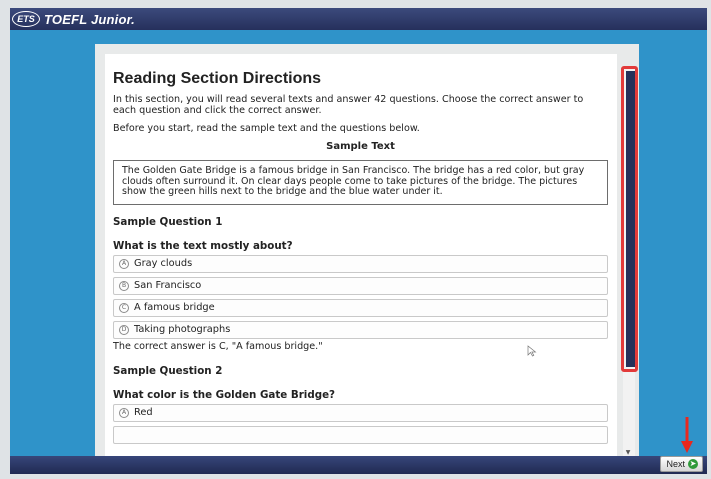 This screenshot has width=711, height=479. I want to click on page-title: Reading Section Directions, so click(217, 78).